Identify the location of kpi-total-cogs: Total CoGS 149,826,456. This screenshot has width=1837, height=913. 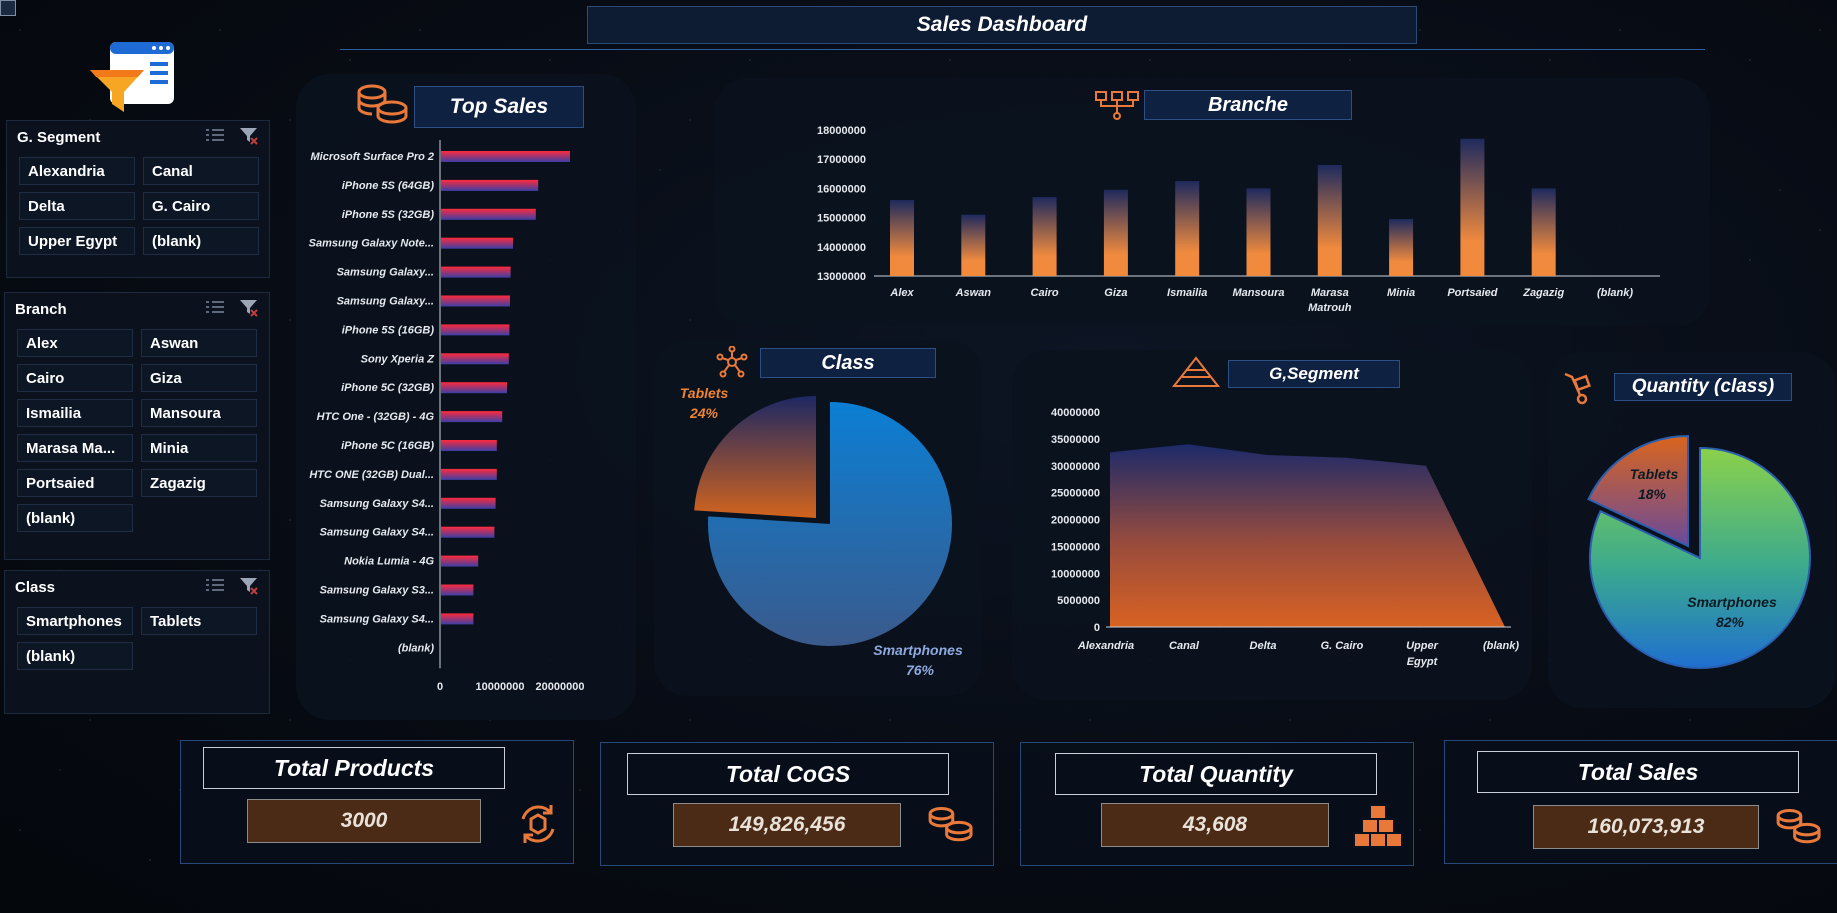
(797, 804).